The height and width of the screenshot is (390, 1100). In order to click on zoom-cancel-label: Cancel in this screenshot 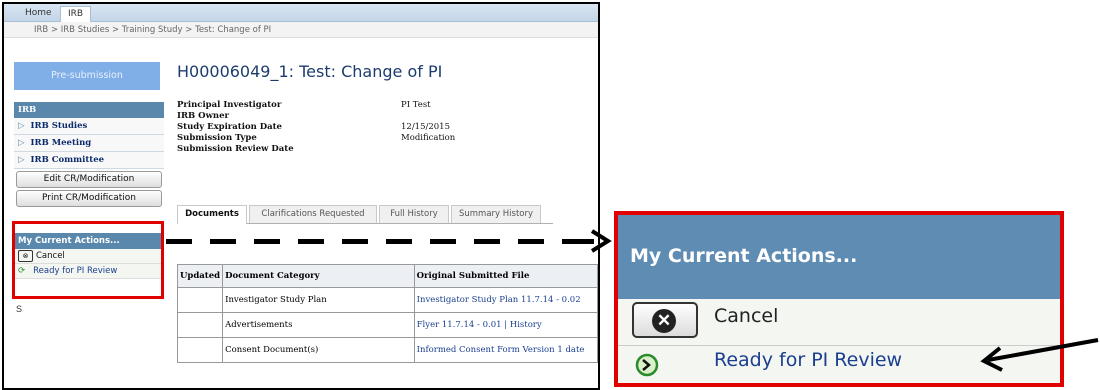, I will do `click(746, 316)`.